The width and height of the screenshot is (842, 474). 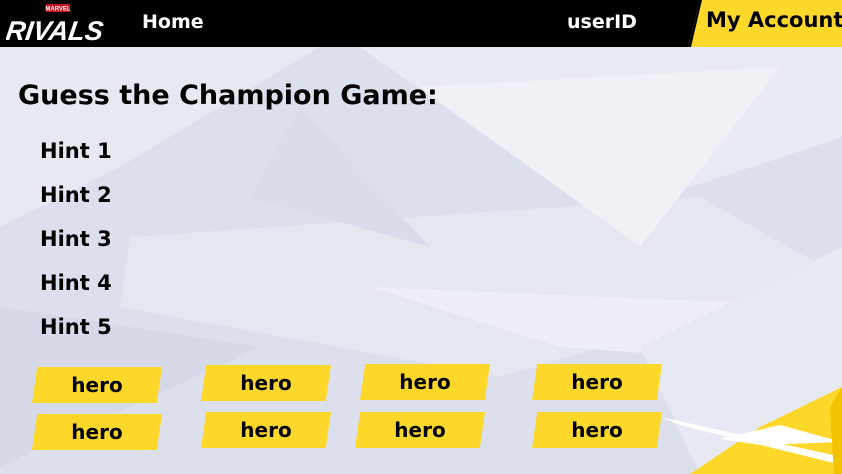 I want to click on page-title: Guess the Champion Game:, so click(x=228, y=95).